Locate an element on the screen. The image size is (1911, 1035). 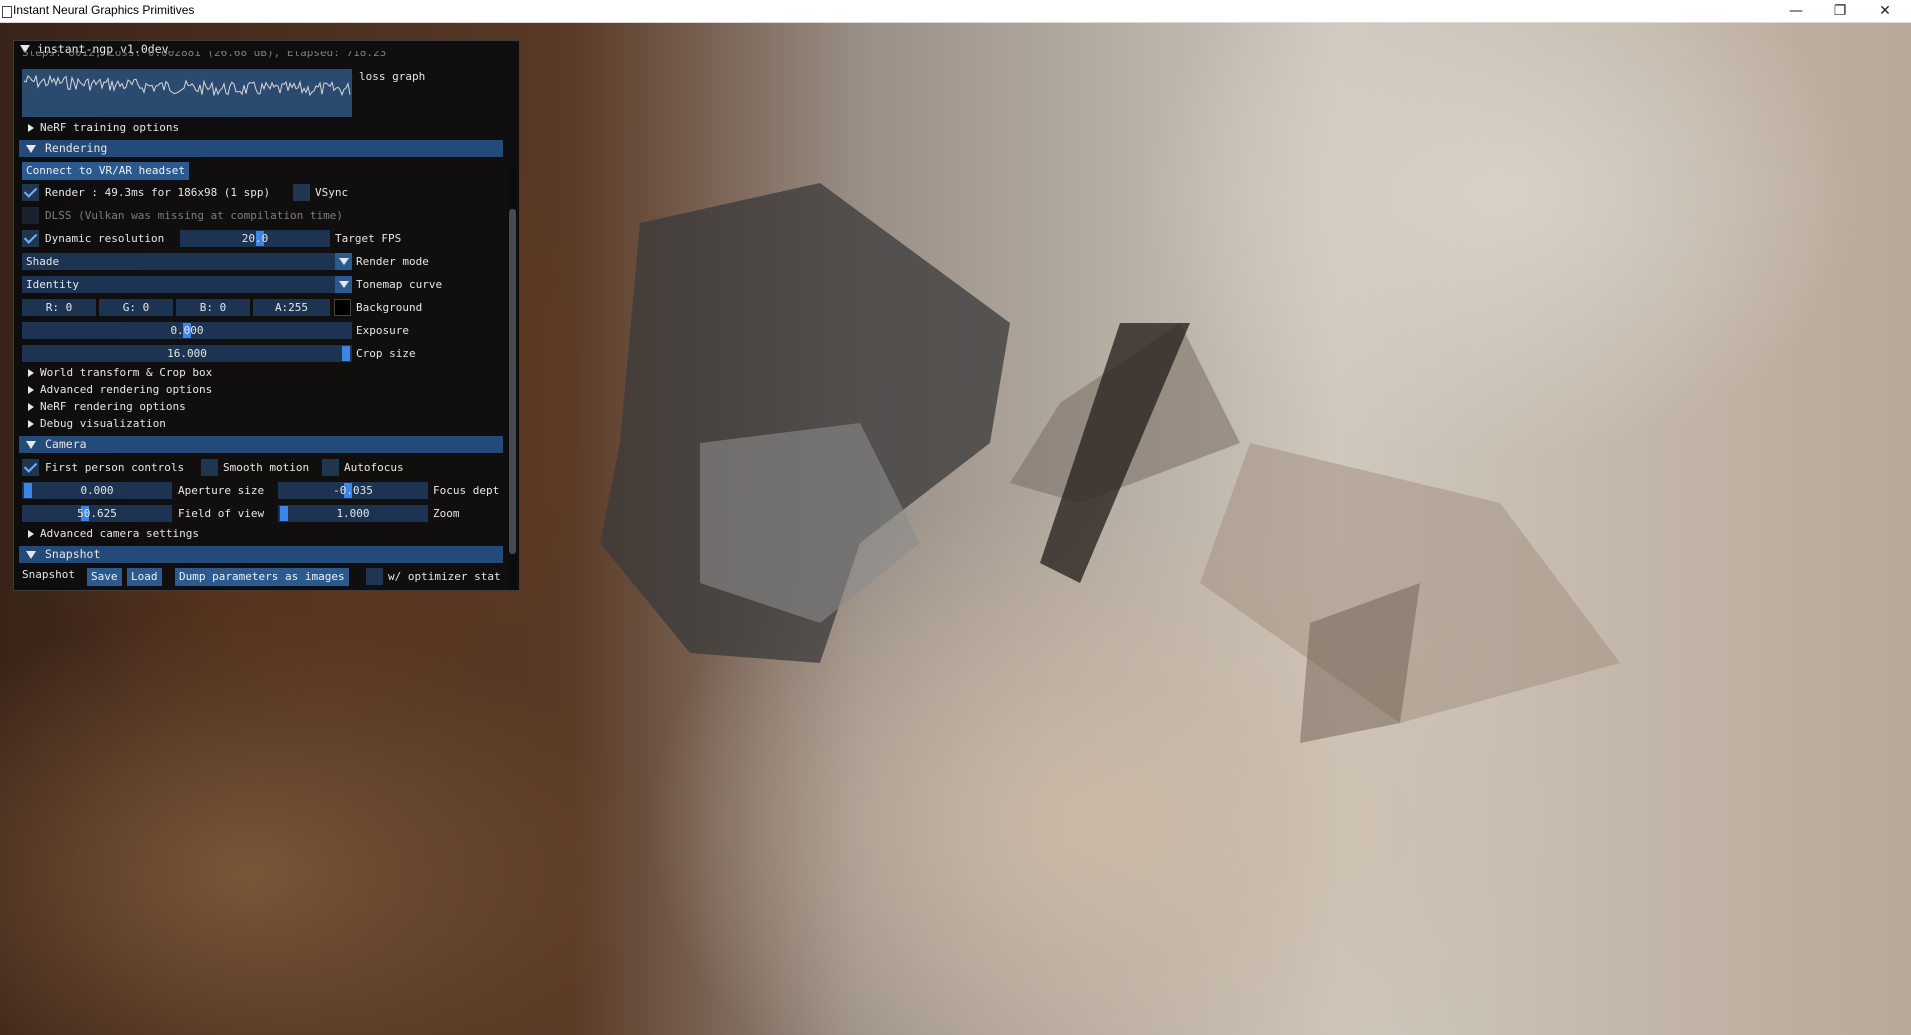
exposure-slider: 0.000 is located at coordinates (187, 330).